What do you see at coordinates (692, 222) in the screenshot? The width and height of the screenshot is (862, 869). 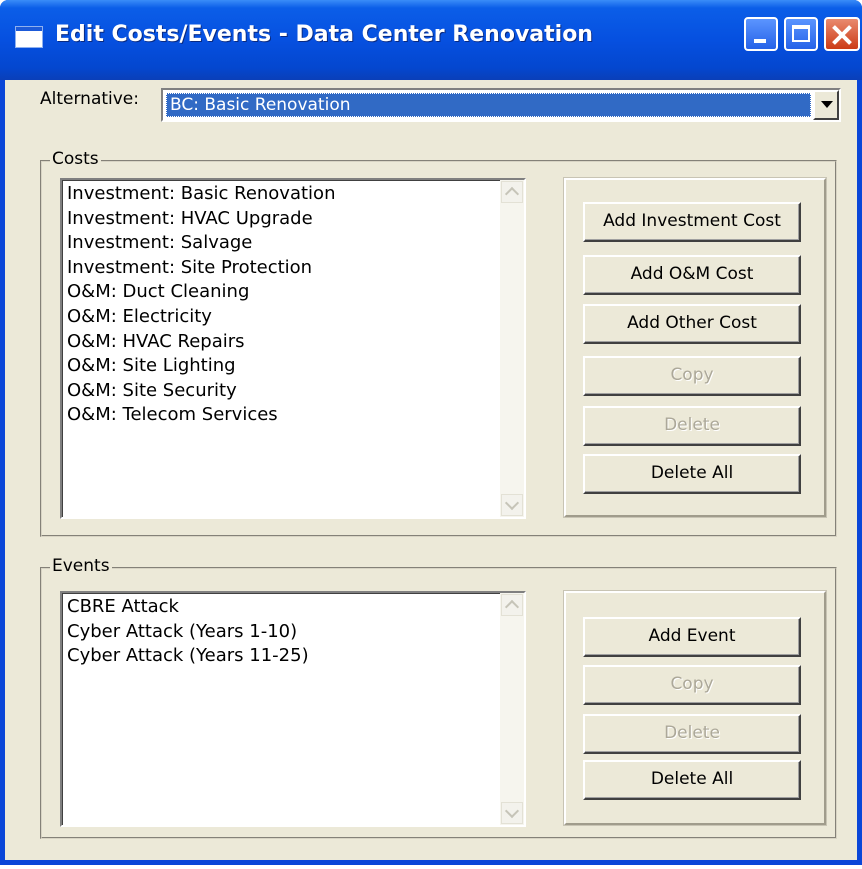 I see `add-investment-cost-button: Add Investment Cost` at bounding box center [692, 222].